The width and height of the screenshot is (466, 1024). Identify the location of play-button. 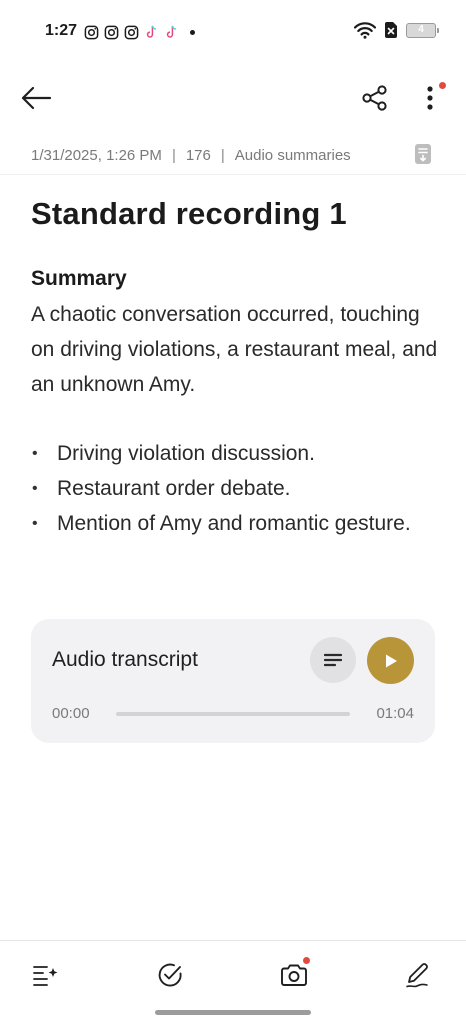
(390, 660).